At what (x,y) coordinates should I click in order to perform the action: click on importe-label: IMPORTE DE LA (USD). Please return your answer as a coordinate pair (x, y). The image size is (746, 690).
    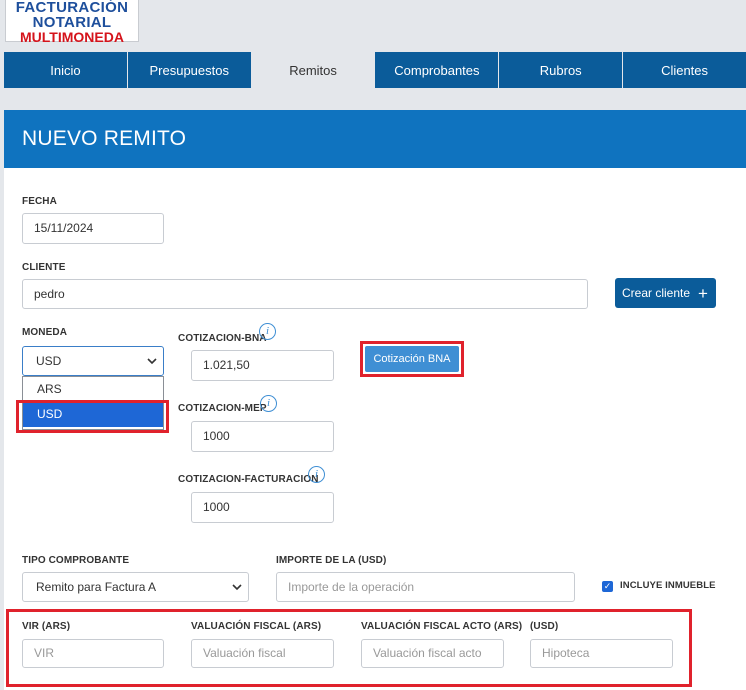
    Looking at the image, I should click on (331, 560).